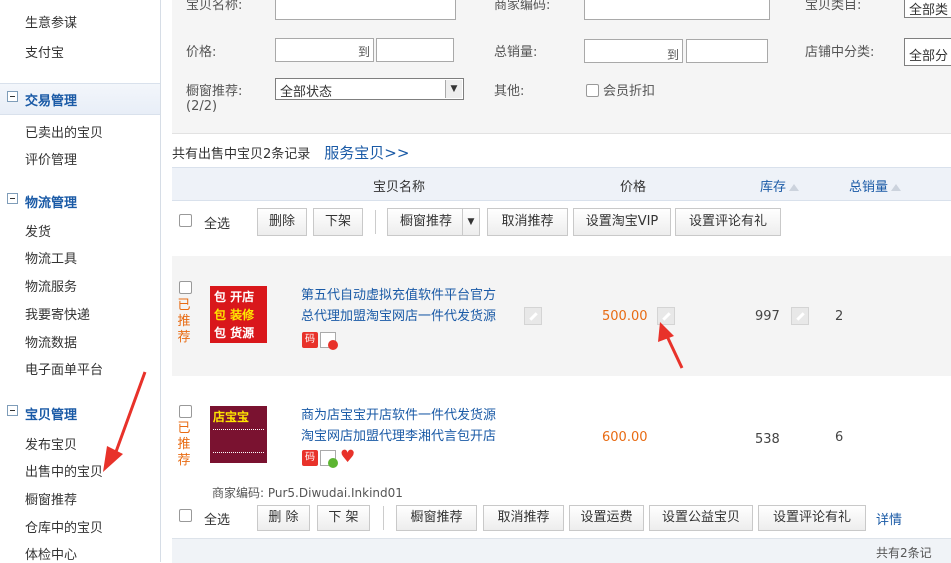 This screenshot has width=951, height=563. Describe the element at coordinates (522, 6) in the screenshot. I see `merchant-code-label: 商家编码:` at that location.